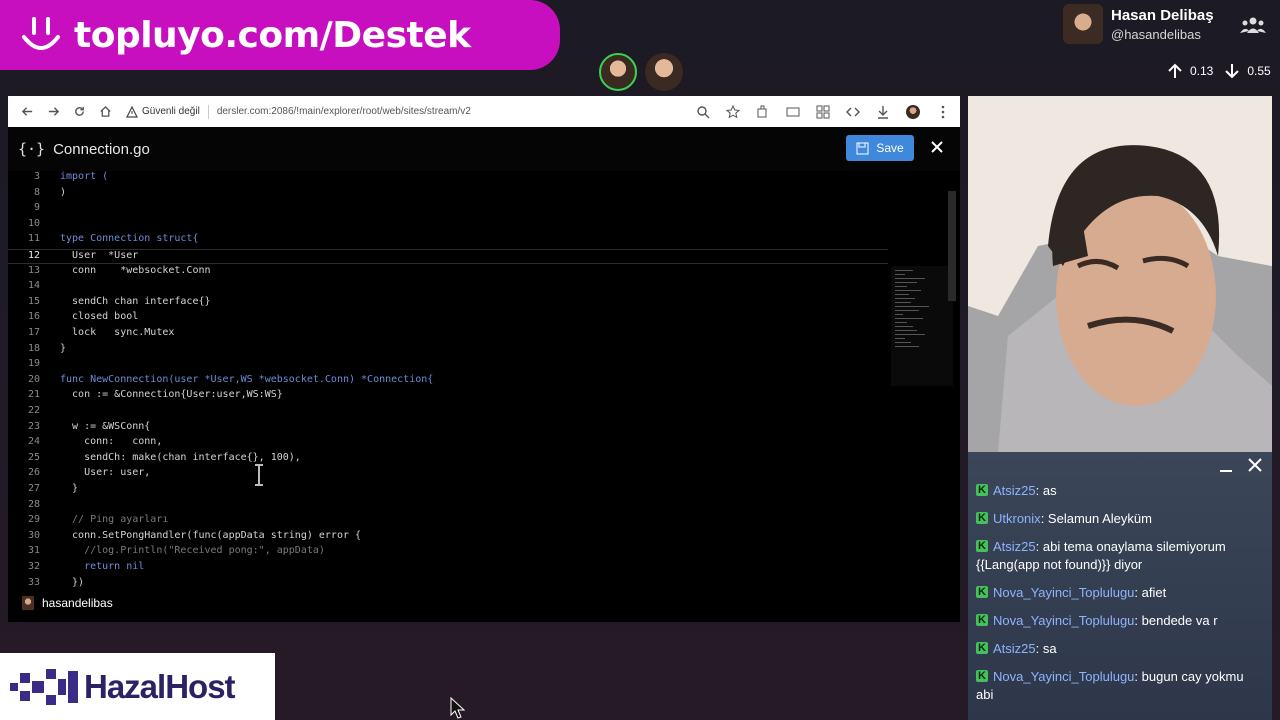 The image size is (1280, 720). Describe the element at coordinates (135, 301) in the screenshot. I see `code-text: sendCh chan interface{}` at that location.